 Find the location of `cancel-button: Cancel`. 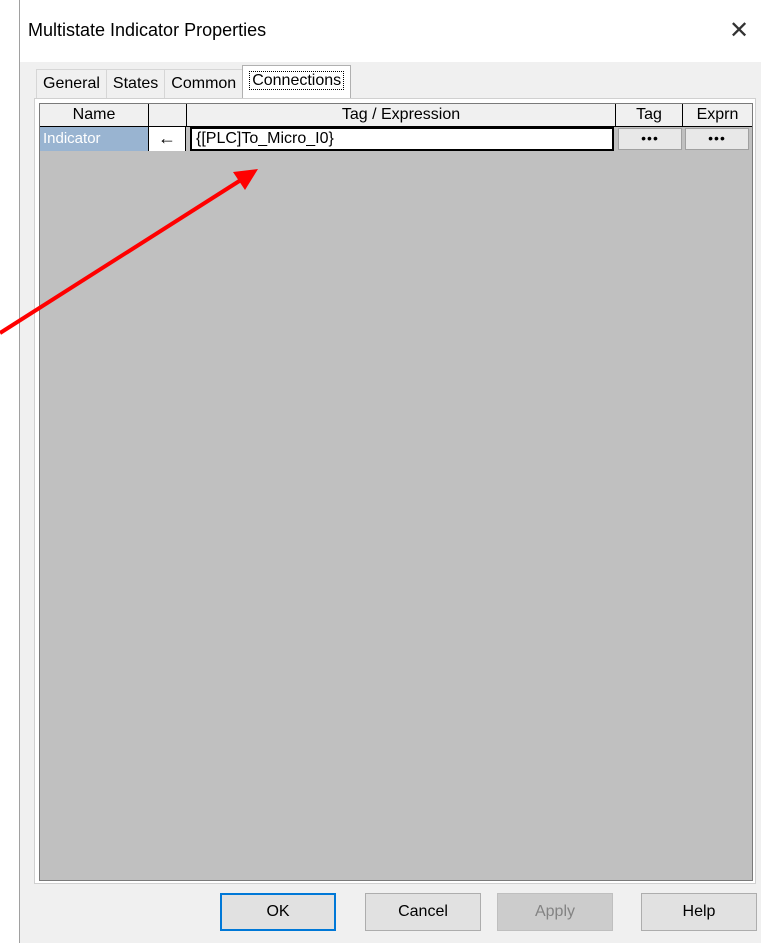

cancel-button: Cancel is located at coordinates (423, 912).